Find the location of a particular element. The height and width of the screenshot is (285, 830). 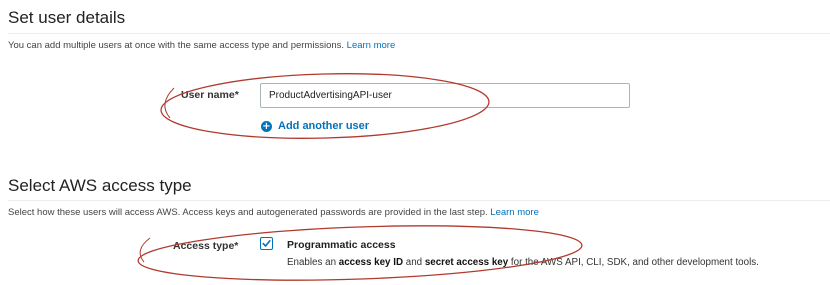

checkmark-icon is located at coordinates (266, 243).